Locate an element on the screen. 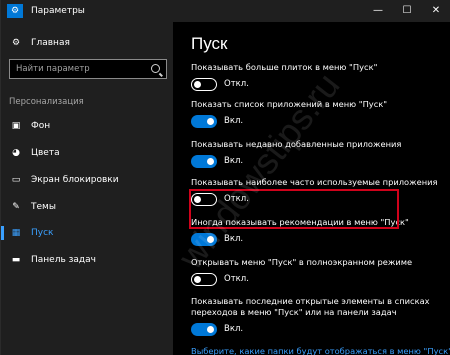 The image size is (450, 355). search-placeholder: Найти параметр is located at coordinates (53, 69).